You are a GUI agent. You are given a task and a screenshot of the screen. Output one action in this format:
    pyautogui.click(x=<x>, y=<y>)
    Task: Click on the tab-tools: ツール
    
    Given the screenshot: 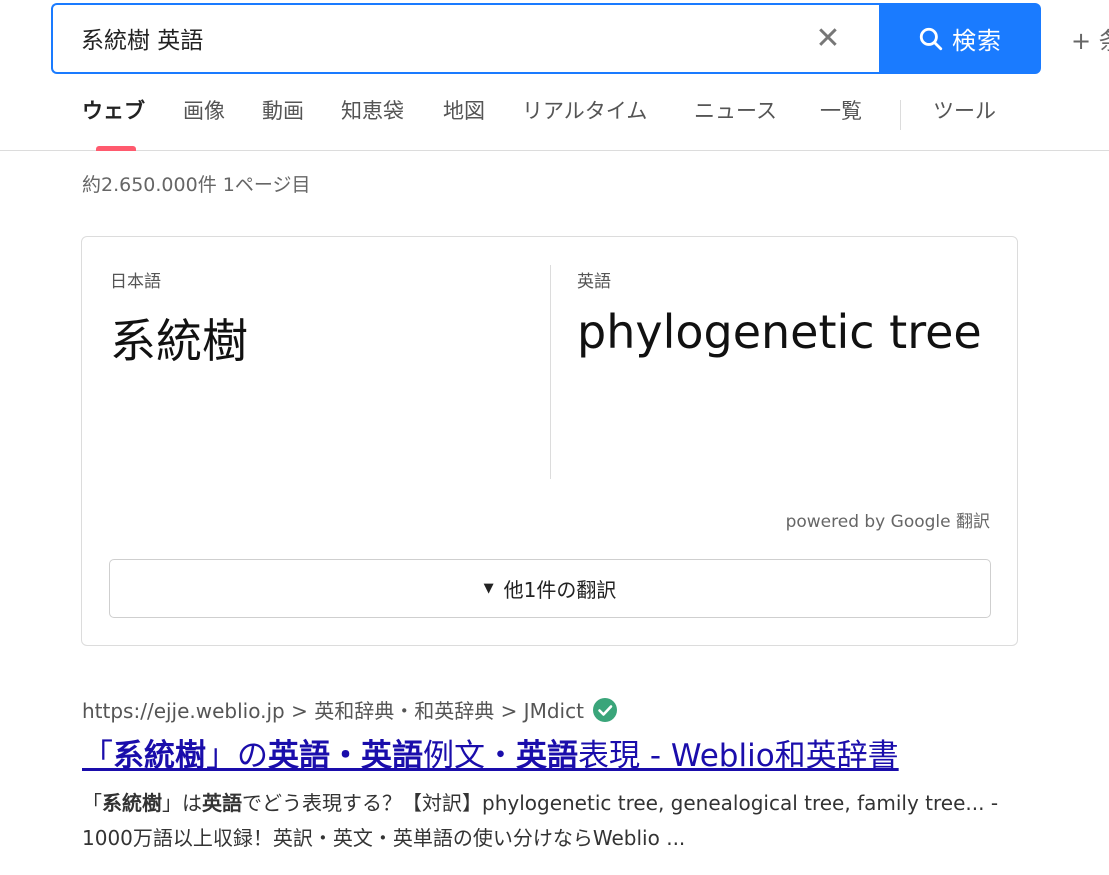 What is the action you would take?
    pyautogui.click(x=964, y=110)
    